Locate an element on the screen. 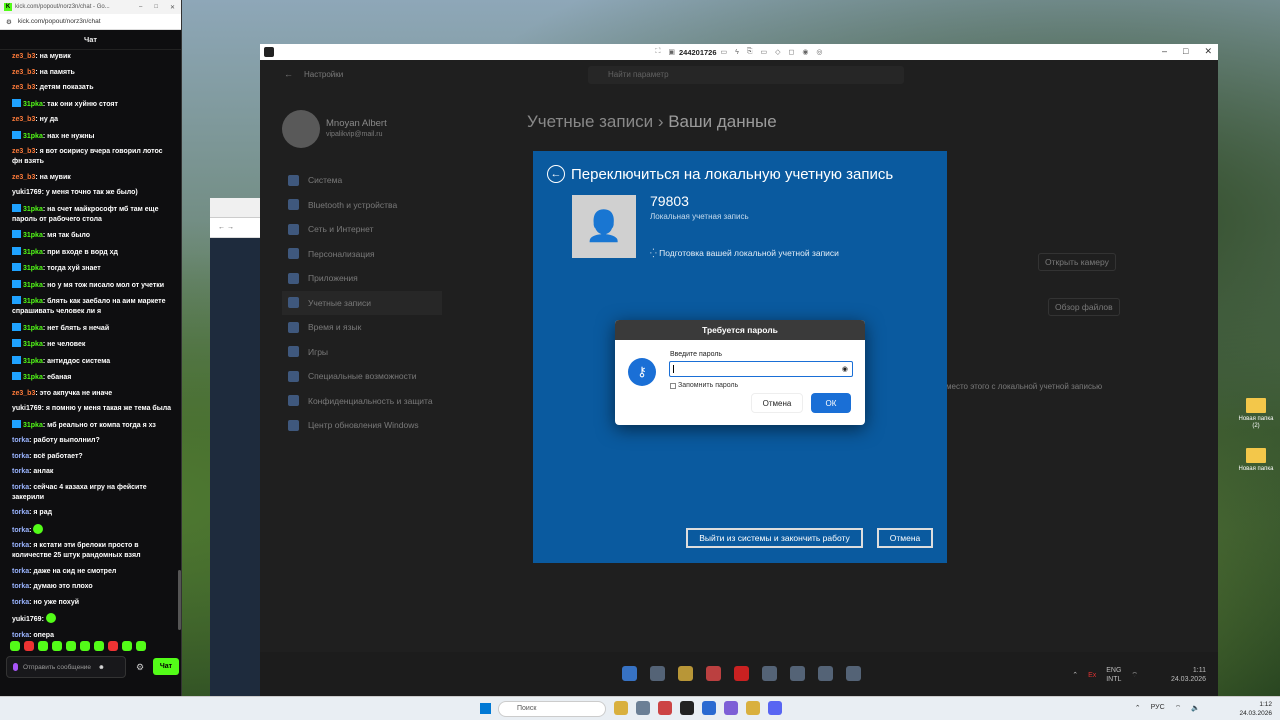 The image size is (1280, 720). view-icon: ◎ is located at coordinates (819, 52).